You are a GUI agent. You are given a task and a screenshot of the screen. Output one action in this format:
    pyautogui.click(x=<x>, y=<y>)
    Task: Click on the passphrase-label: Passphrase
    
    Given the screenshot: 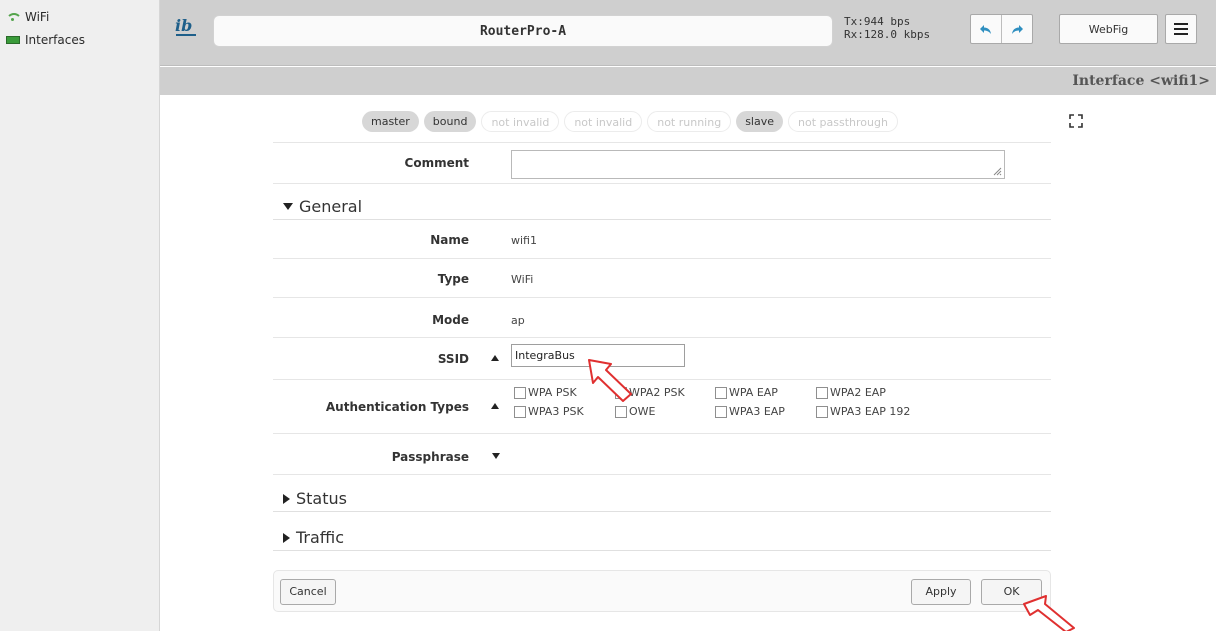 What is the action you would take?
    pyautogui.click(x=430, y=457)
    